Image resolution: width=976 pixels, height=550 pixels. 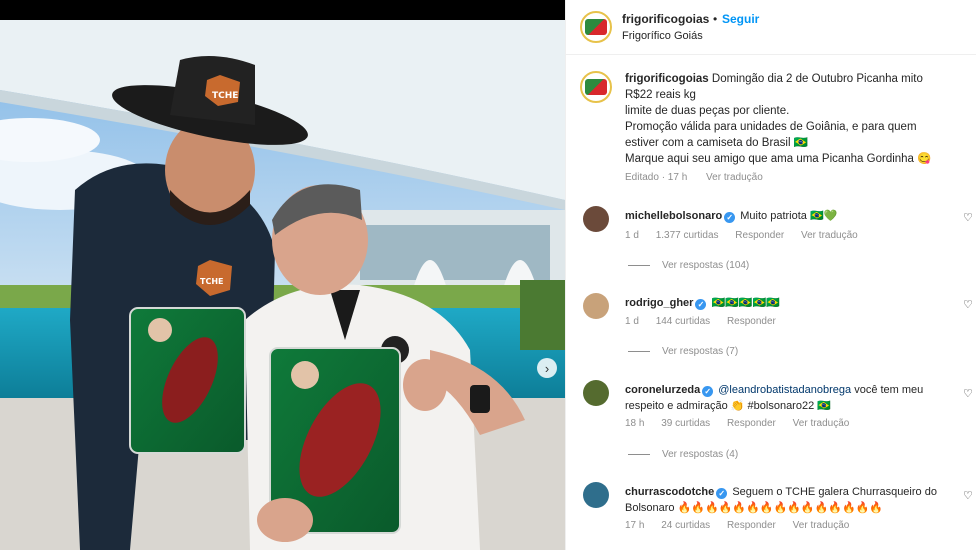 I want to click on caption-meta: Editado · 17 h Ver tradução, so click(x=702, y=177).